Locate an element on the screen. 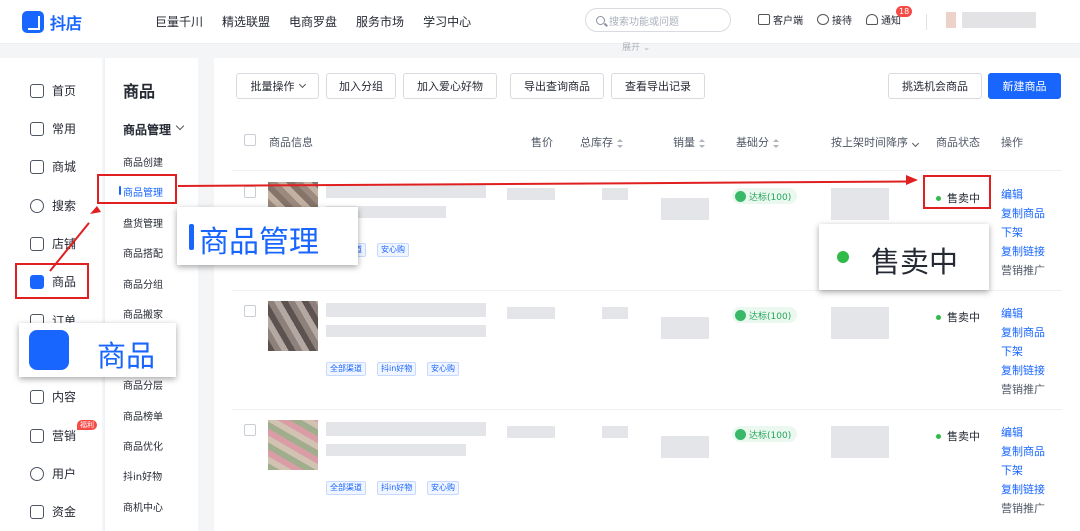  callout-product-text: 商品 is located at coordinates (126, 356).